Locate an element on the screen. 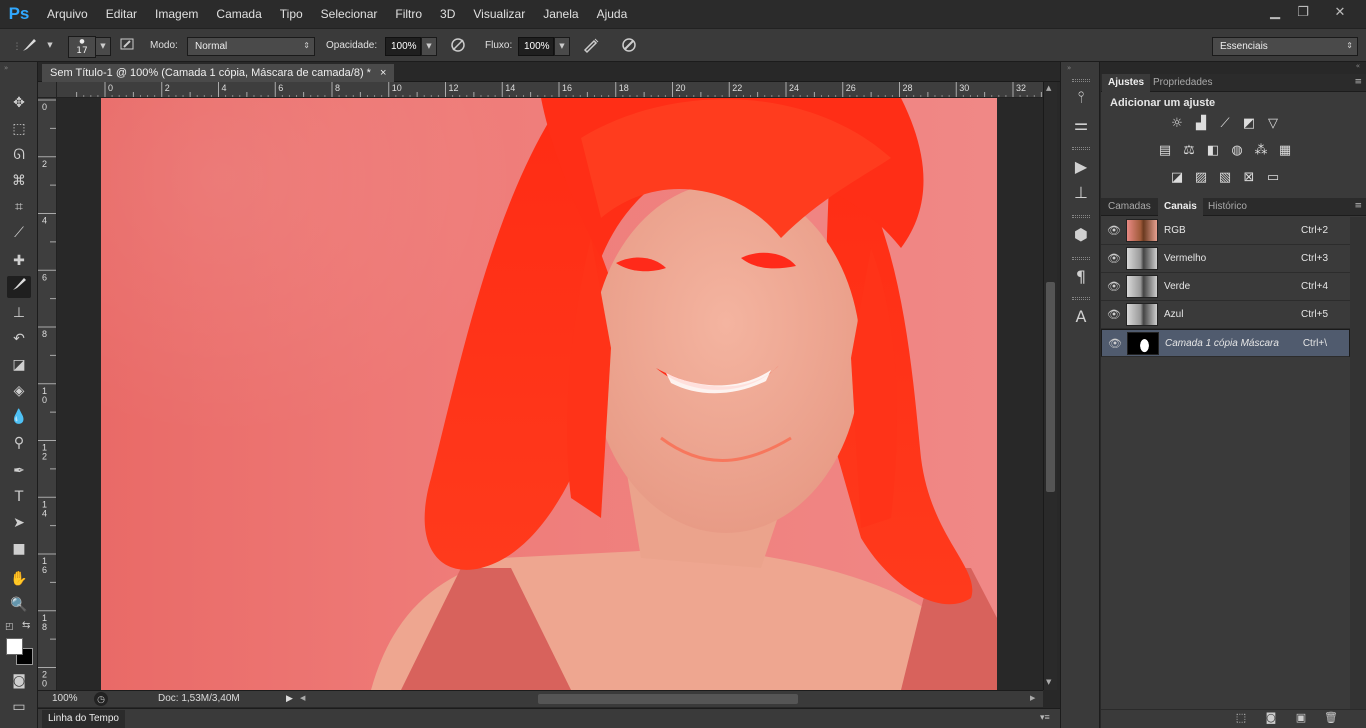  airbrush-icon is located at coordinates (591, 47).